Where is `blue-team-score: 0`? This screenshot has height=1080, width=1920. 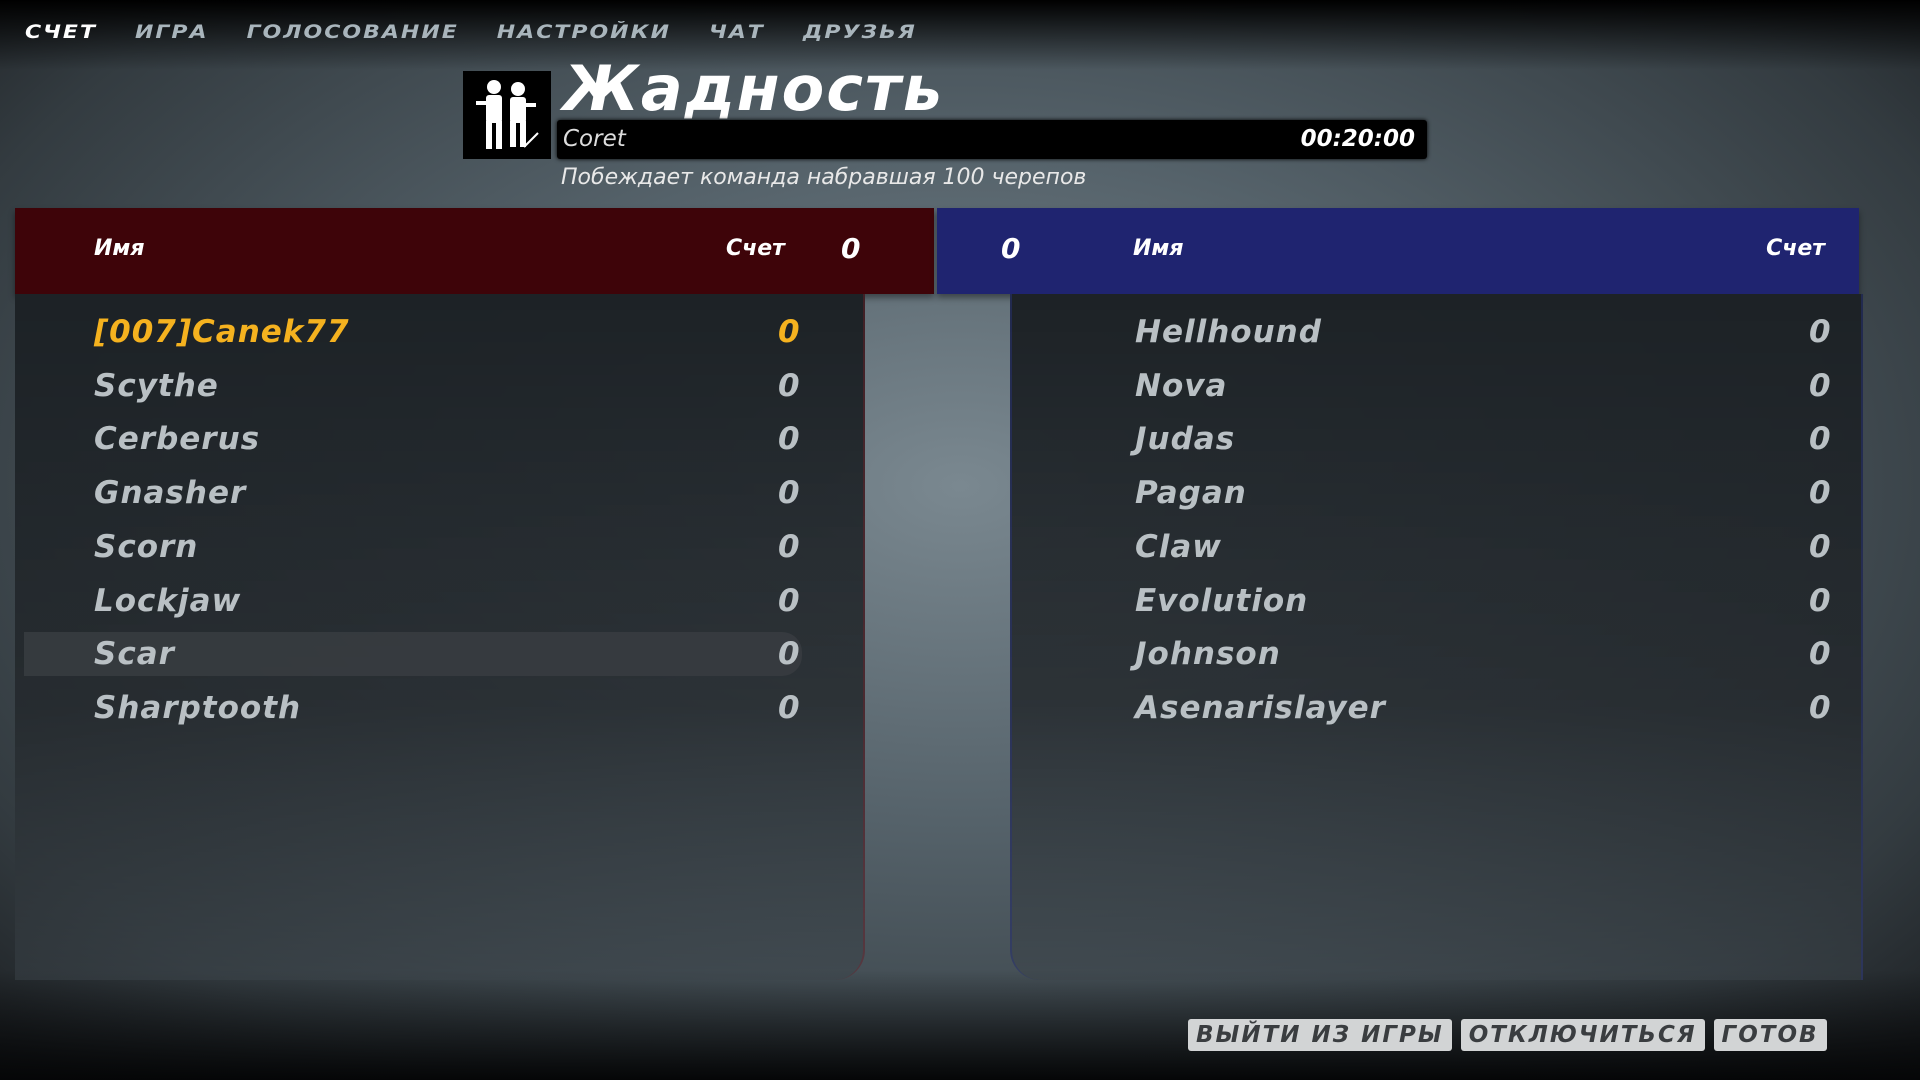 blue-team-score: 0 is located at coordinates (1011, 248).